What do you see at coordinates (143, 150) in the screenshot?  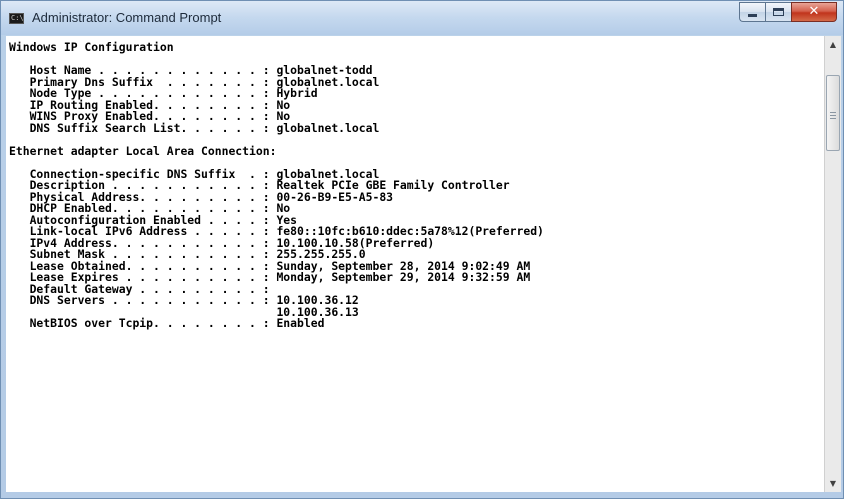 I see `console-line: Ethernet adapter Local Area Connection:` at bounding box center [143, 150].